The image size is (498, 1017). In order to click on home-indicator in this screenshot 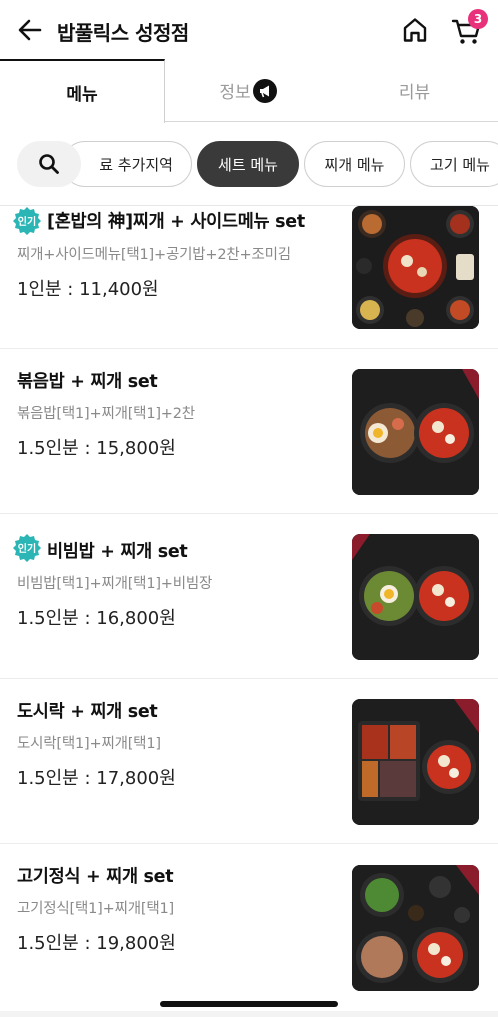, I will do `click(249, 1004)`.